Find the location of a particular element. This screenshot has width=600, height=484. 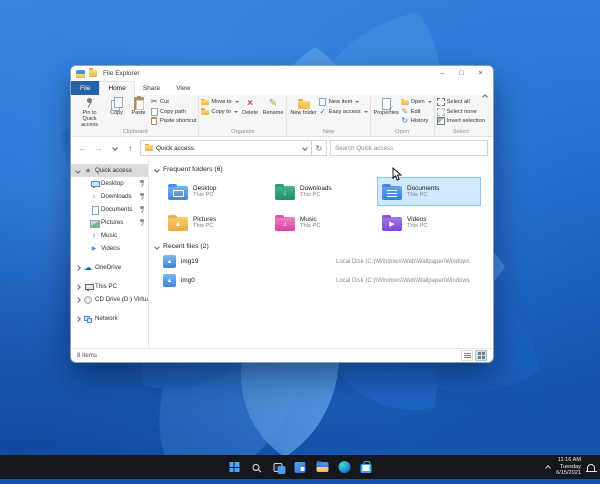

copy-path-button: Copy path is located at coordinates (173, 111).